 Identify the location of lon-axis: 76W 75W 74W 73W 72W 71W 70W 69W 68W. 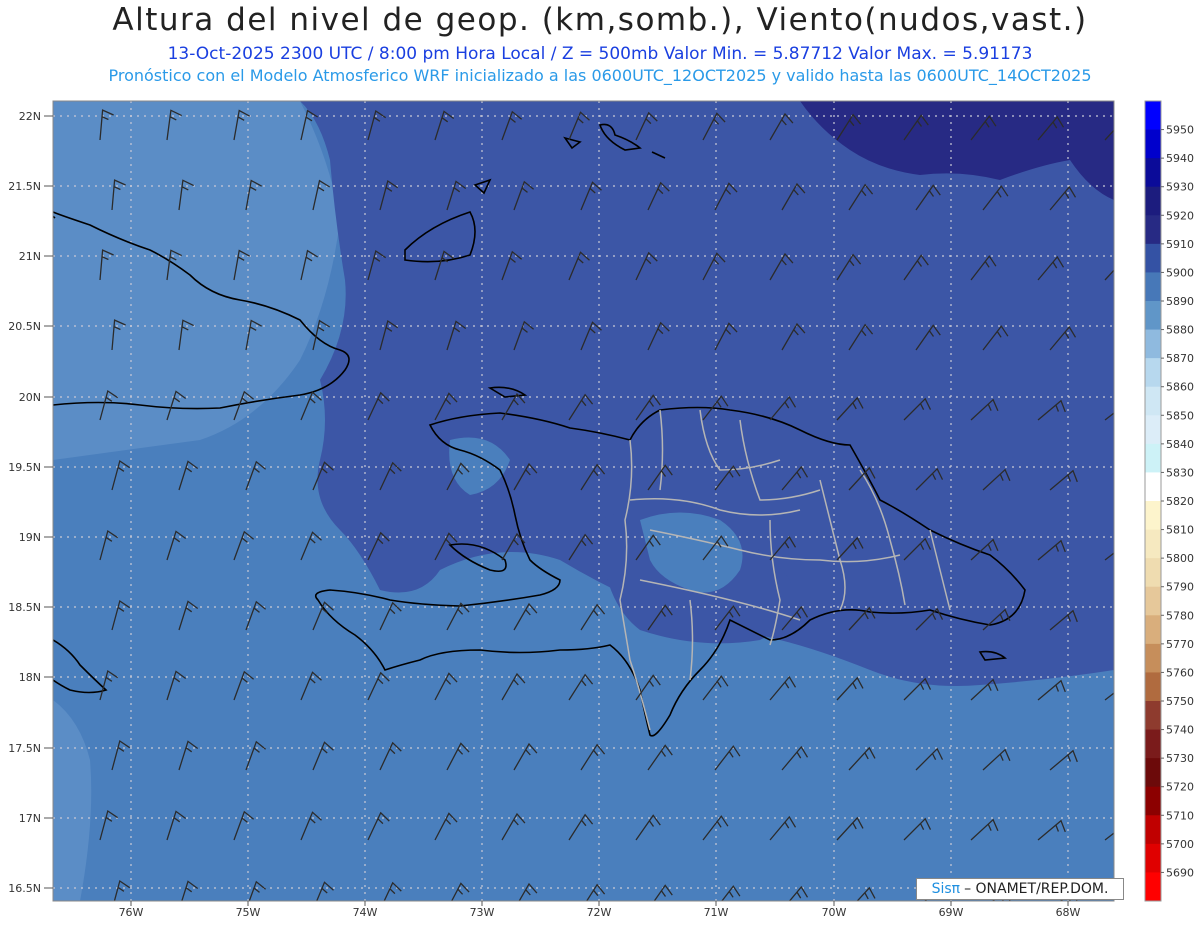
(600, 912).